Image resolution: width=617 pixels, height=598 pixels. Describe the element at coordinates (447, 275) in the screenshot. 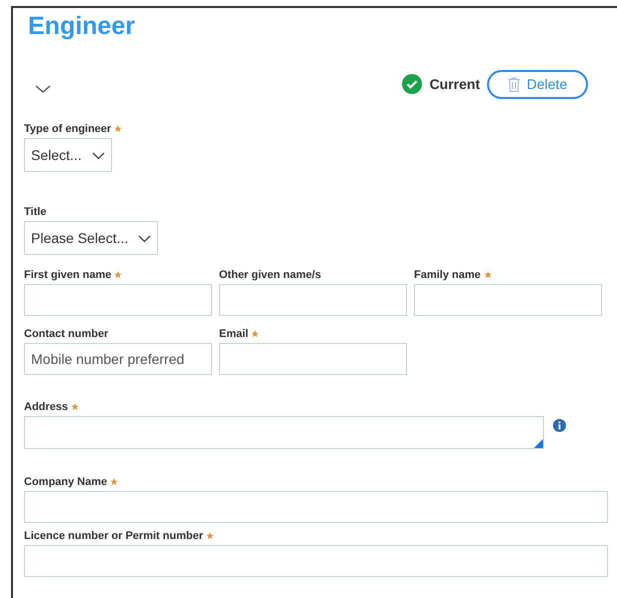

I see `field-label: Family name` at that location.